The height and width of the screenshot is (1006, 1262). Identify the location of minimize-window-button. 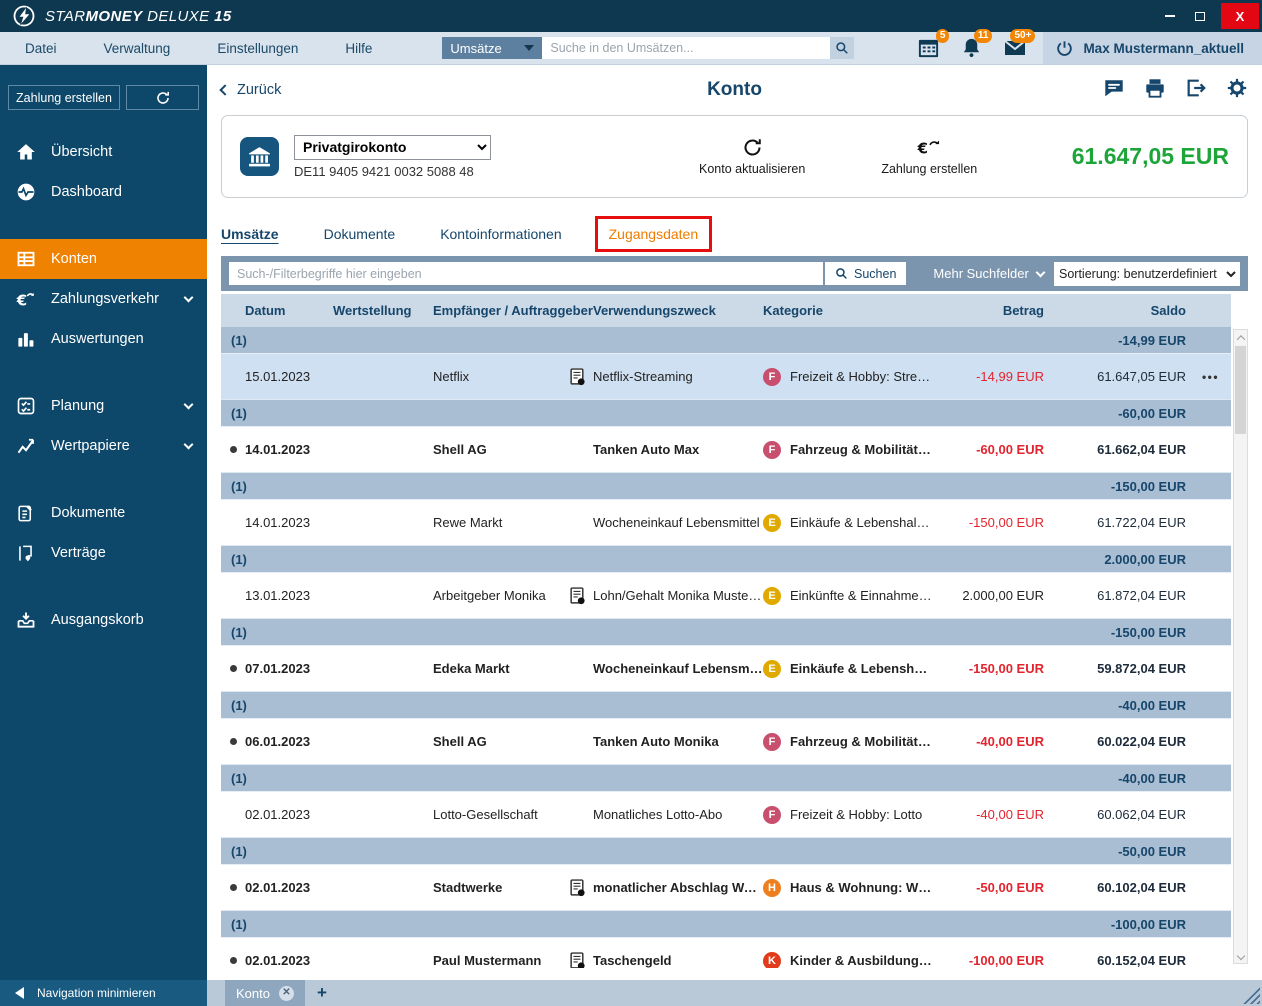
(1170, 16).